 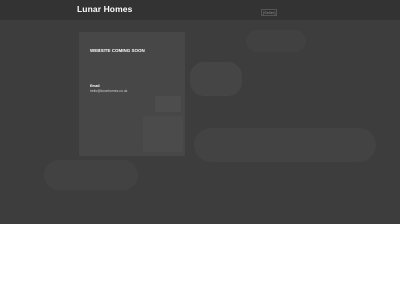 What do you see at coordinates (108, 91) in the screenshot?
I see `email-link: hello@lunarhomes.co.uk` at bounding box center [108, 91].